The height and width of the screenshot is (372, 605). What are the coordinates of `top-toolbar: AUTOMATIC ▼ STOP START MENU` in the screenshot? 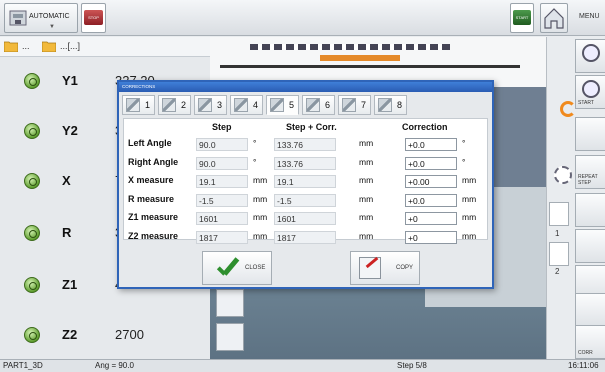 It's located at (302, 18).